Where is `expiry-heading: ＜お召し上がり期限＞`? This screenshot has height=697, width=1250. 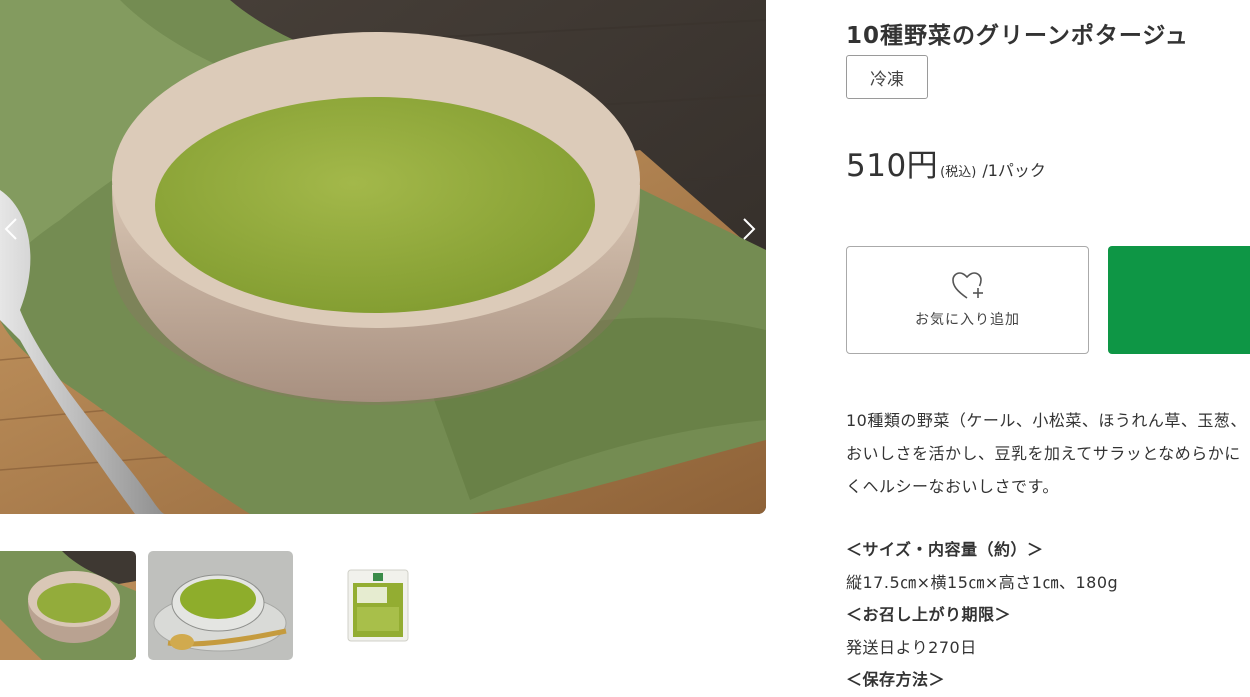
expiry-heading: ＜お召し上がり期限＞ is located at coordinates (929, 614).